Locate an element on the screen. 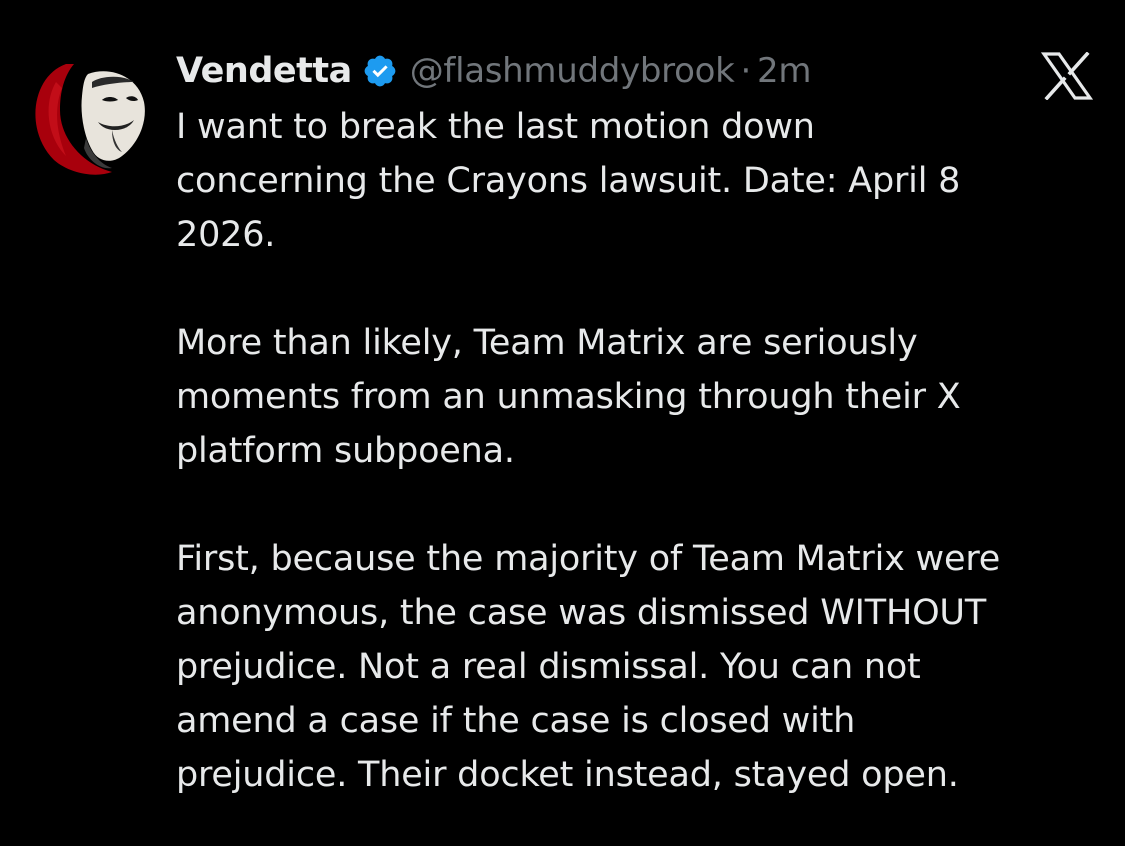  tweet-header: Vendetta @flashmuddybrook · 2m is located at coordinates (493, 71).